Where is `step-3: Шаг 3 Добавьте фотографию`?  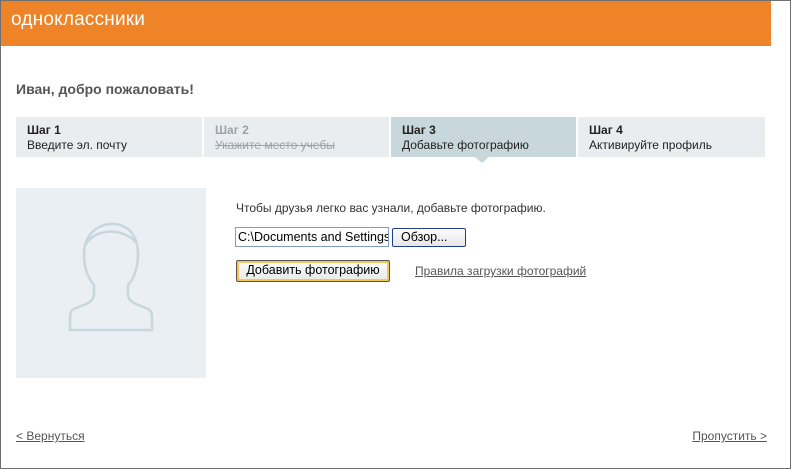 step-3: Шаг 3 Добавьте фотографию is located at coordinates (483, 140).